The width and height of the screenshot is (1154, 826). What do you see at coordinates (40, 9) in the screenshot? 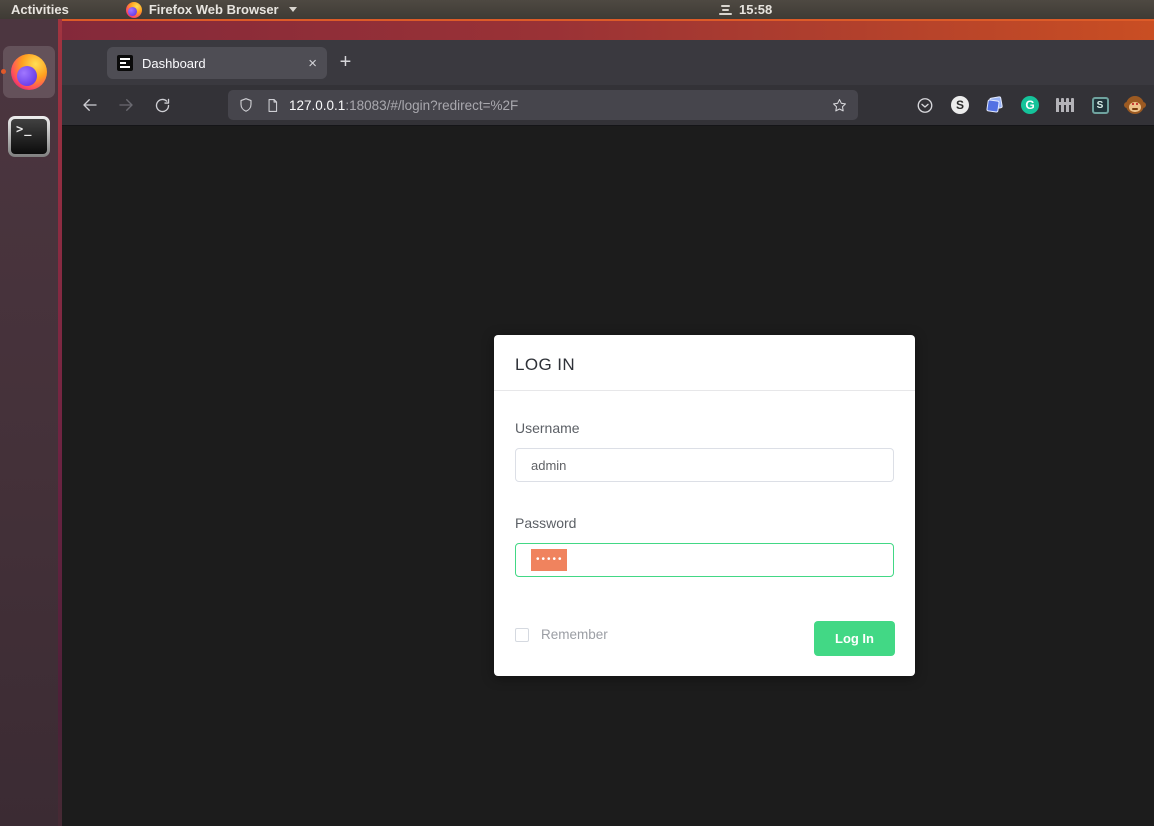
I see `activities-button: Activities` at bounding box center [40, 9].